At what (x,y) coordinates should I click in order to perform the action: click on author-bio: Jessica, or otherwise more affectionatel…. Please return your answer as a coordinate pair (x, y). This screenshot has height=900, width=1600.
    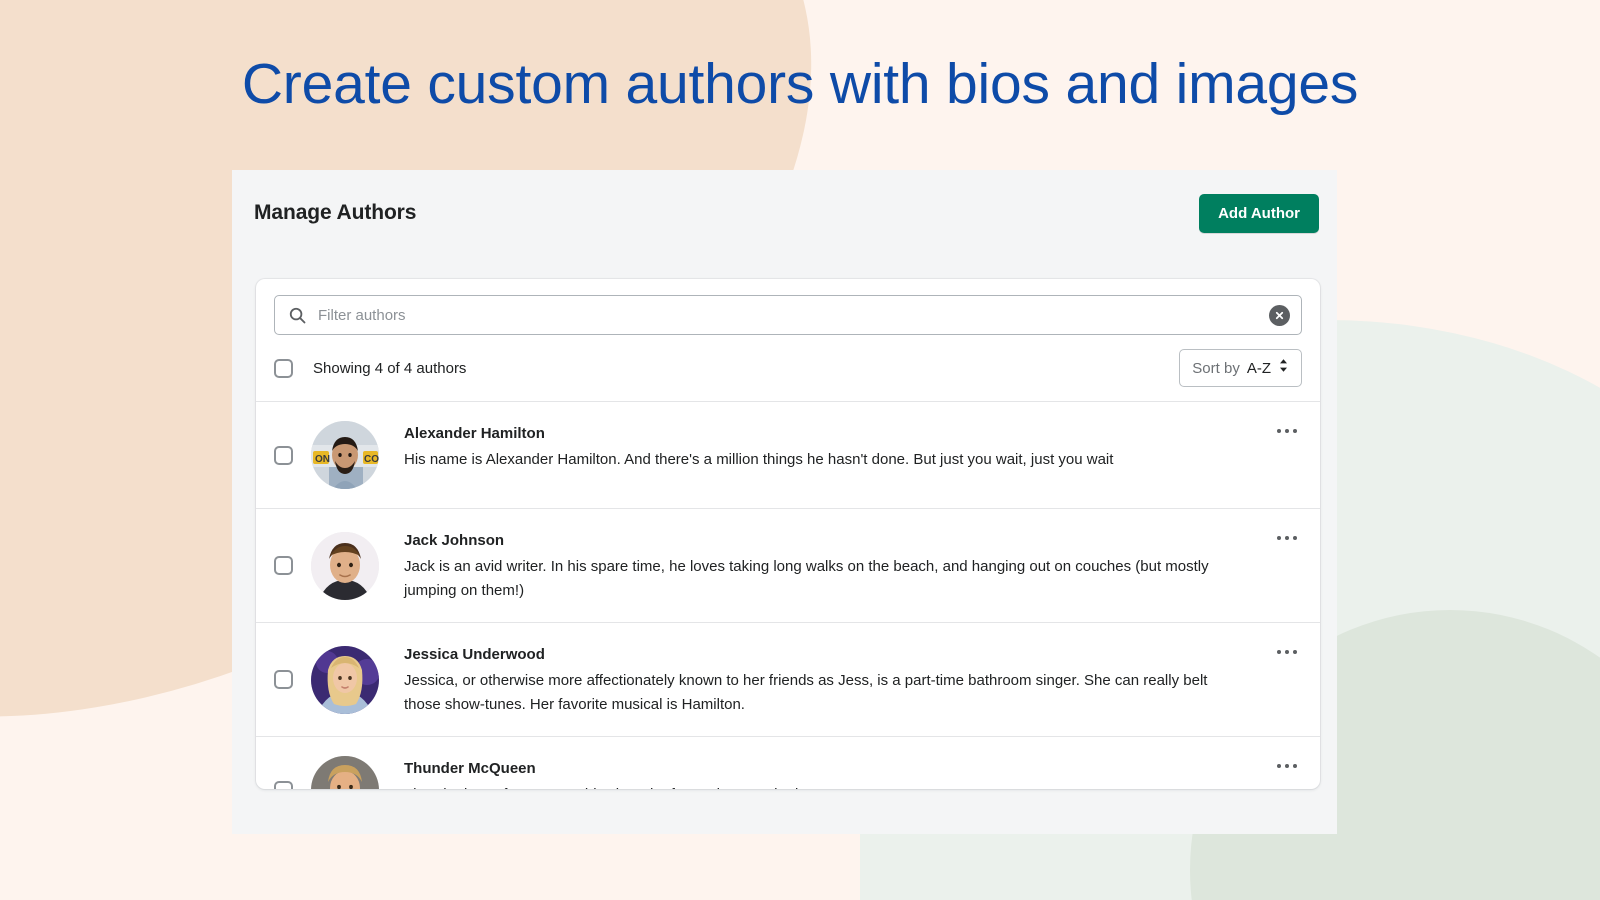
    Looking at the image, I should click on (806, 692).